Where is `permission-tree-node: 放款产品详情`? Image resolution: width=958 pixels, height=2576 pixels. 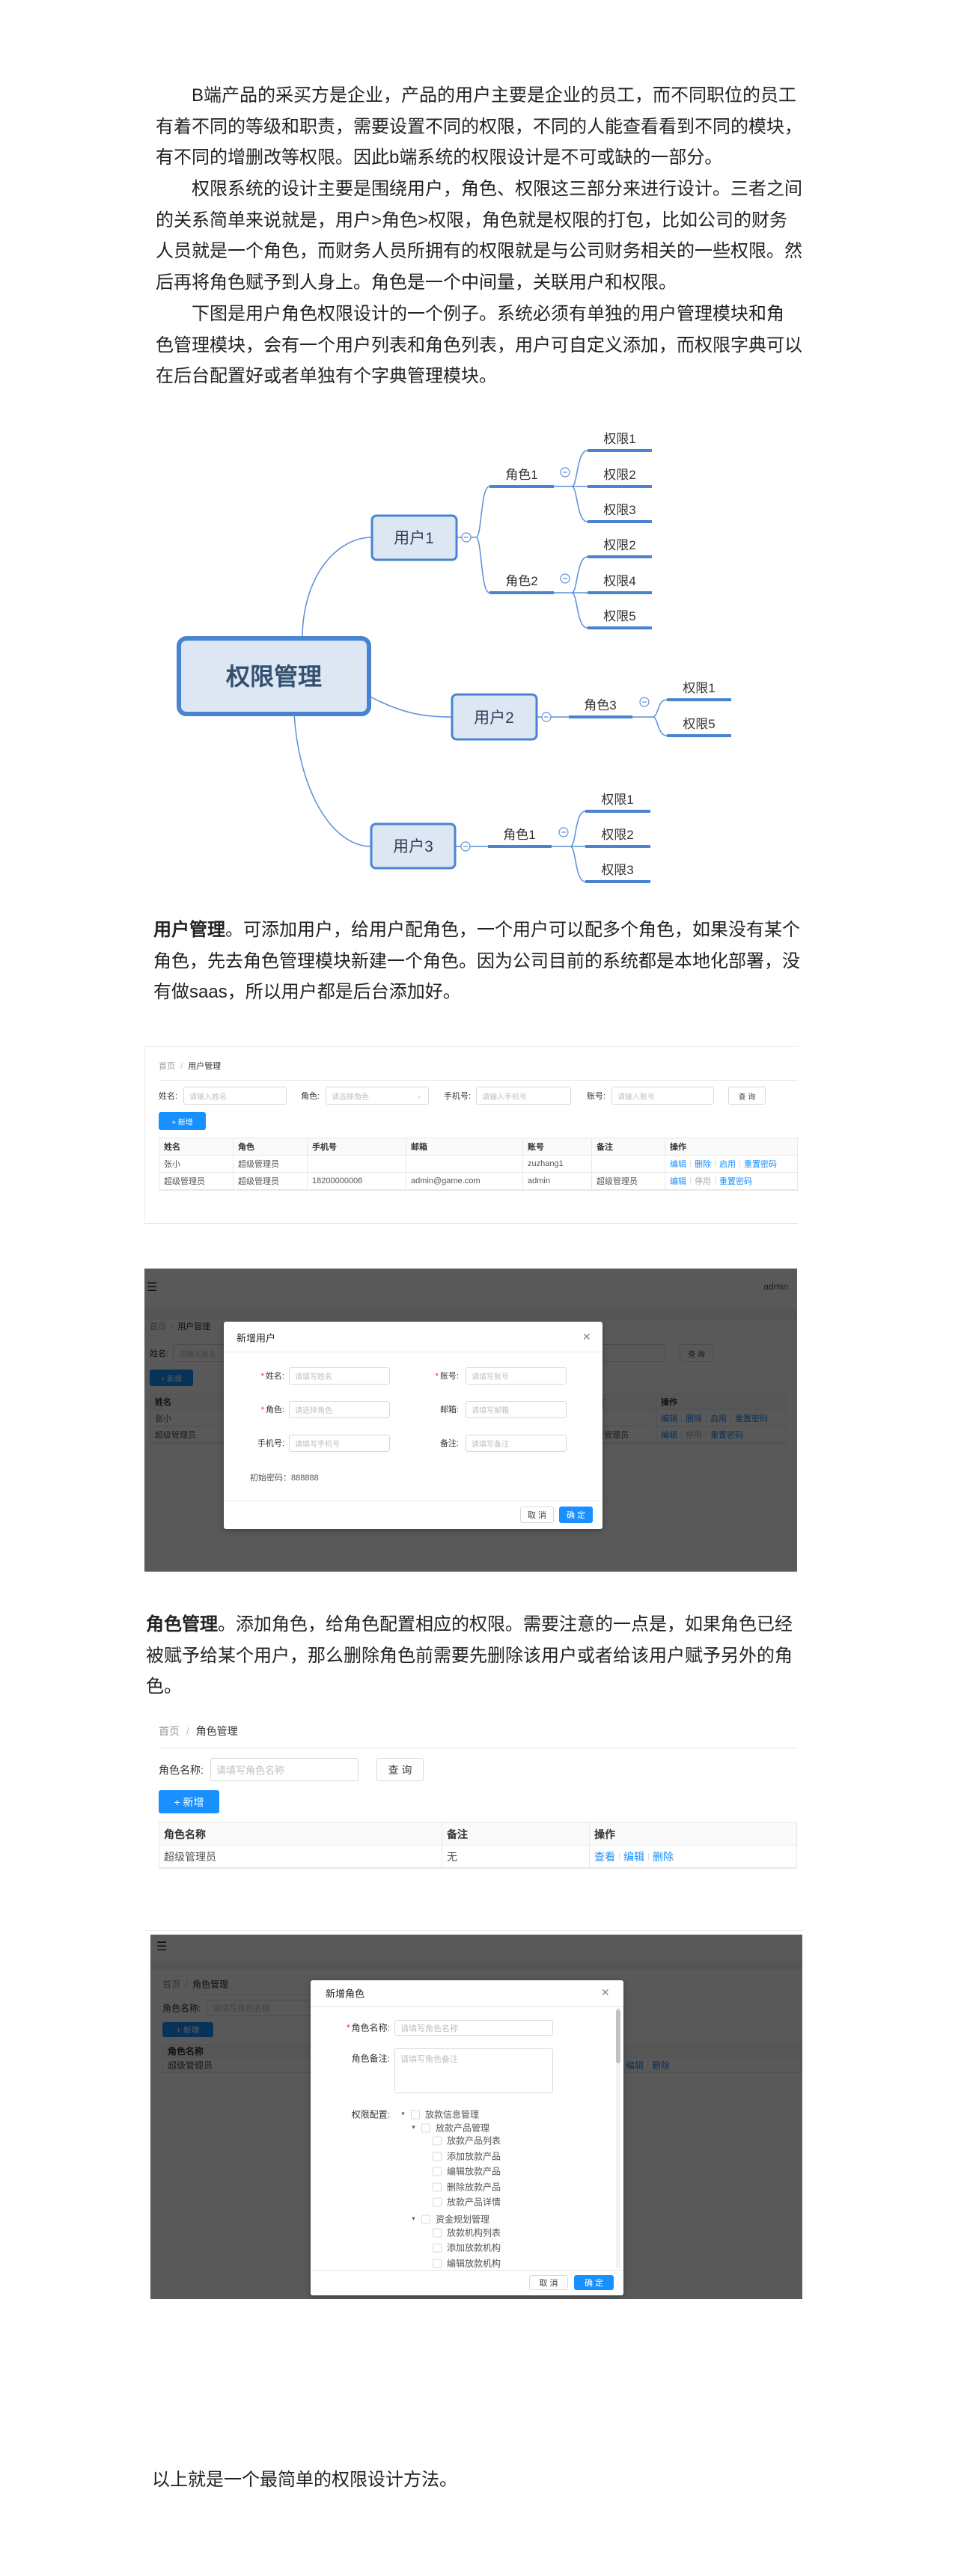
permission-tree-node: 放款产品详情 is located at coordinates (461, 2202).